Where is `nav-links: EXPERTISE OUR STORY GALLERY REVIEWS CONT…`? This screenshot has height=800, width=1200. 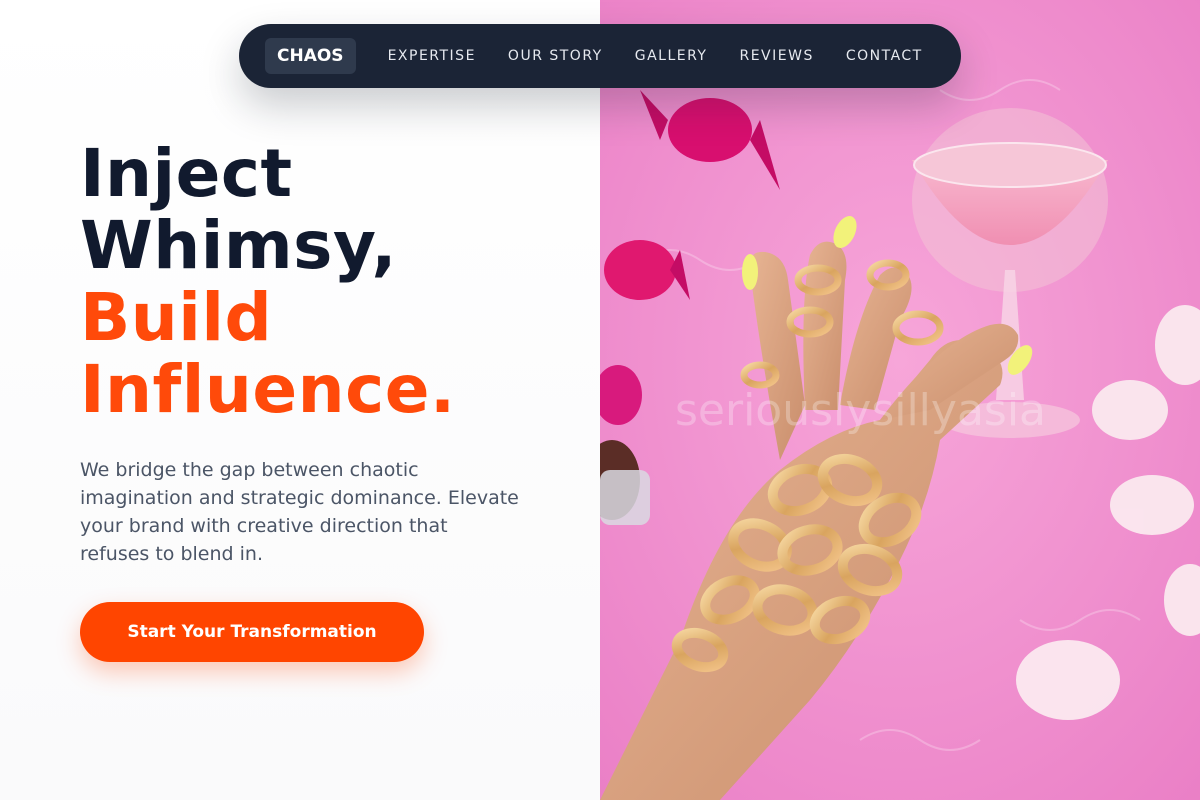
nav-links: EXPERTISE OUR STORY GALLERY REVIEWS CONT… is located at coordinates (655, 56).